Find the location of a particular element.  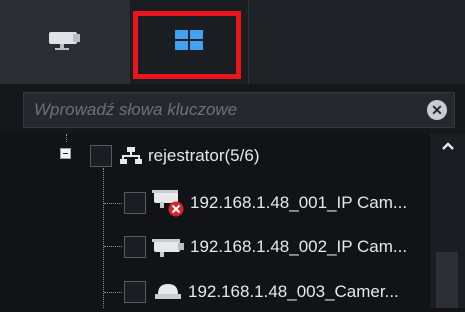

tab-bar-empty-area is located at coordinates (356, 42).